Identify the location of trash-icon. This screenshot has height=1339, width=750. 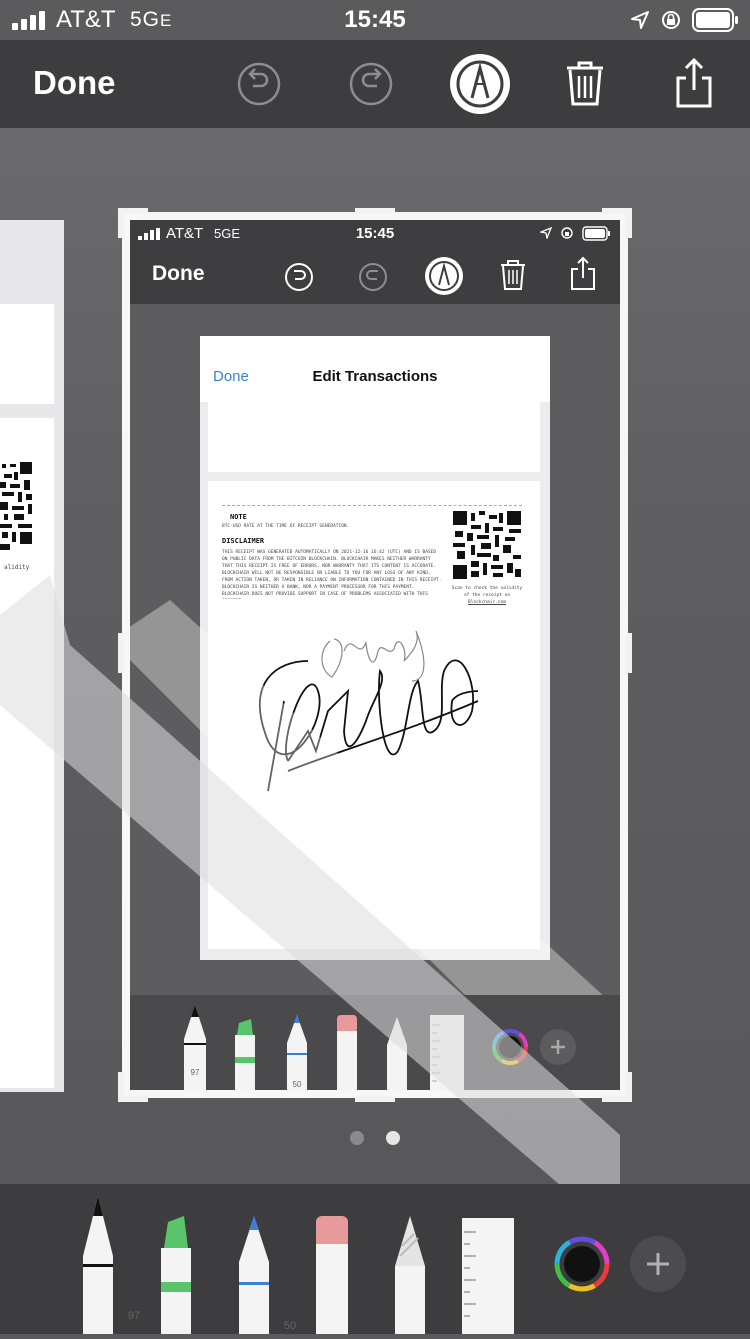
(585, 84).